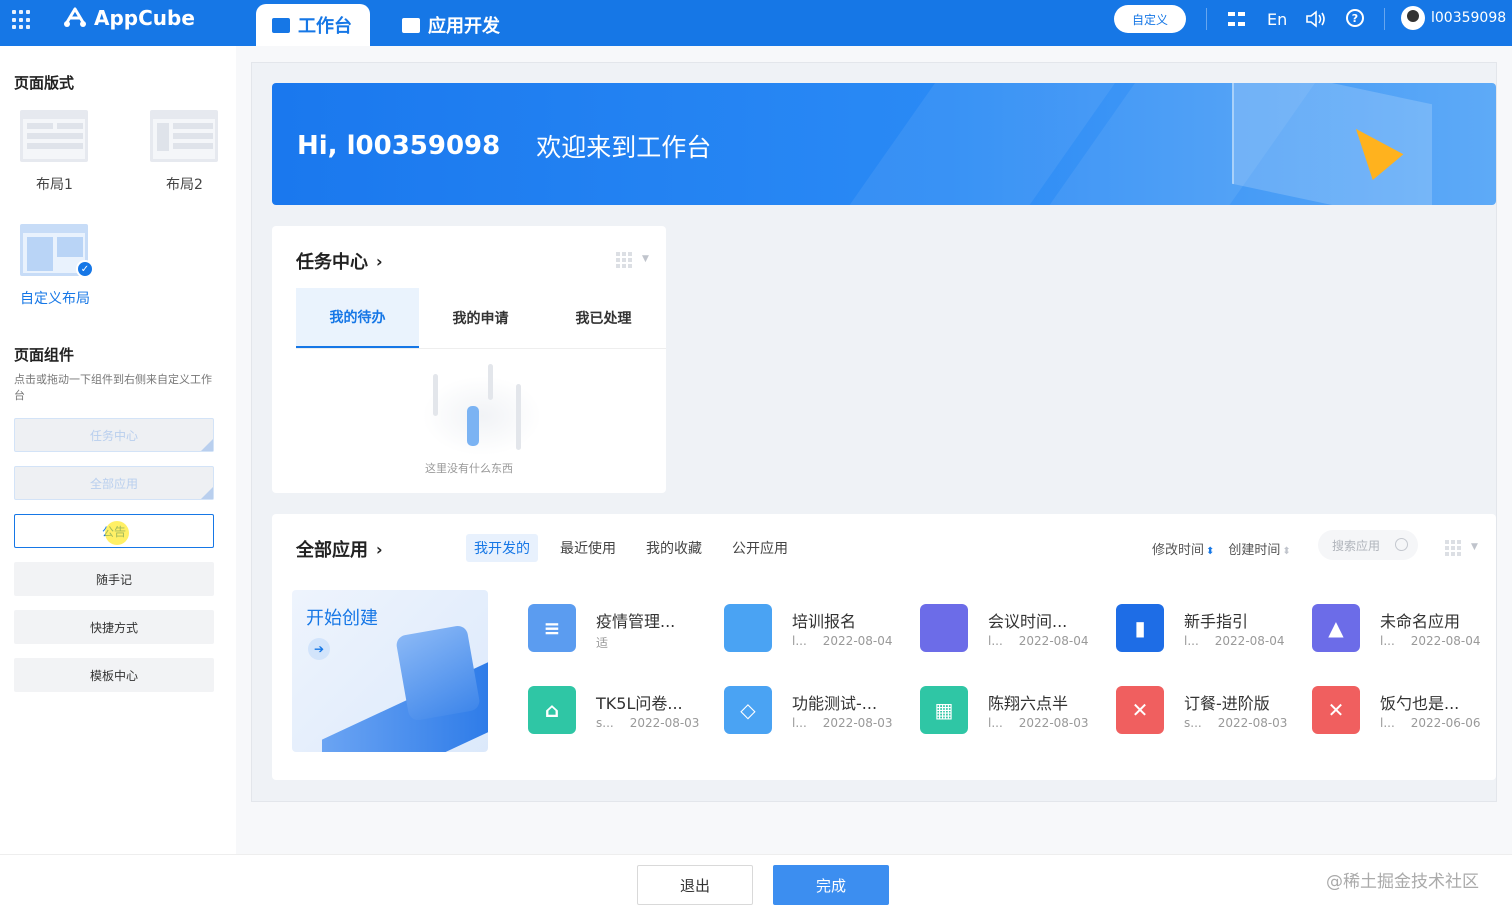 The image size is (1512, 910). I want to click on task-center-title: 任务中心 ›, so click(339, 261).